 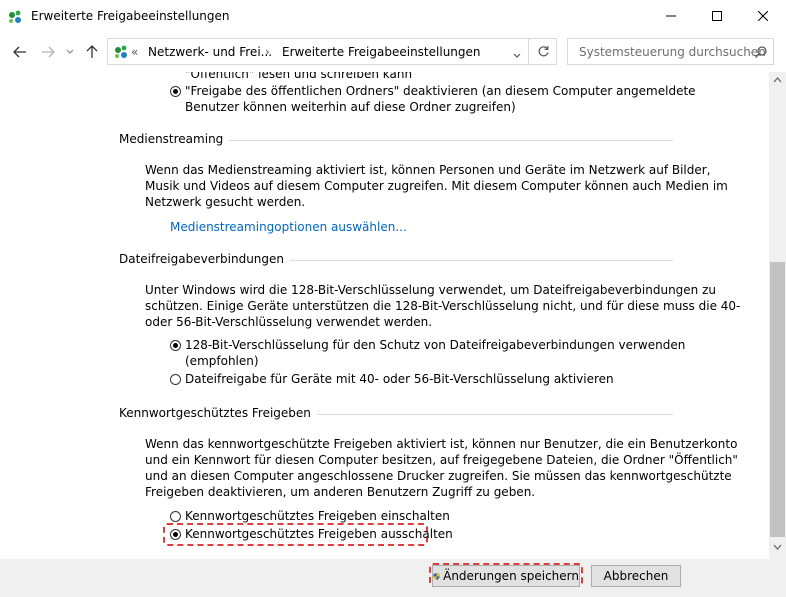 I want to click on up-arrow-icon, so click(x=92, y=51).